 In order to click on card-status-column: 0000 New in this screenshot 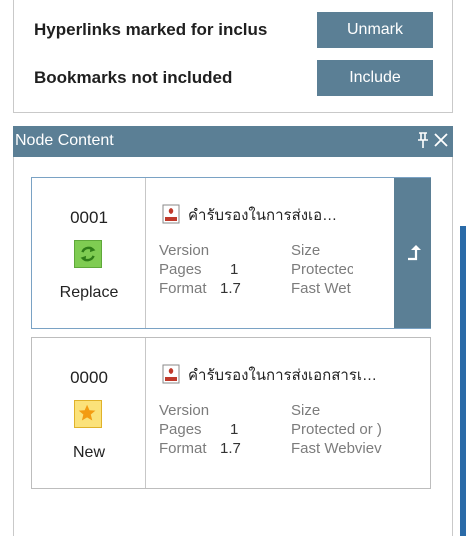, I will do `click(89, 413)`.